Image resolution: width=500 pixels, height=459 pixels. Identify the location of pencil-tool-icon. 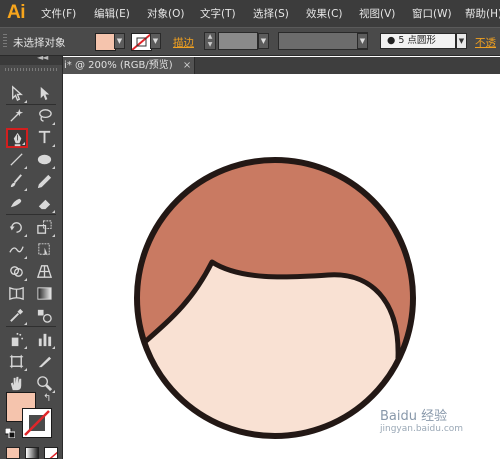
(45, 182).